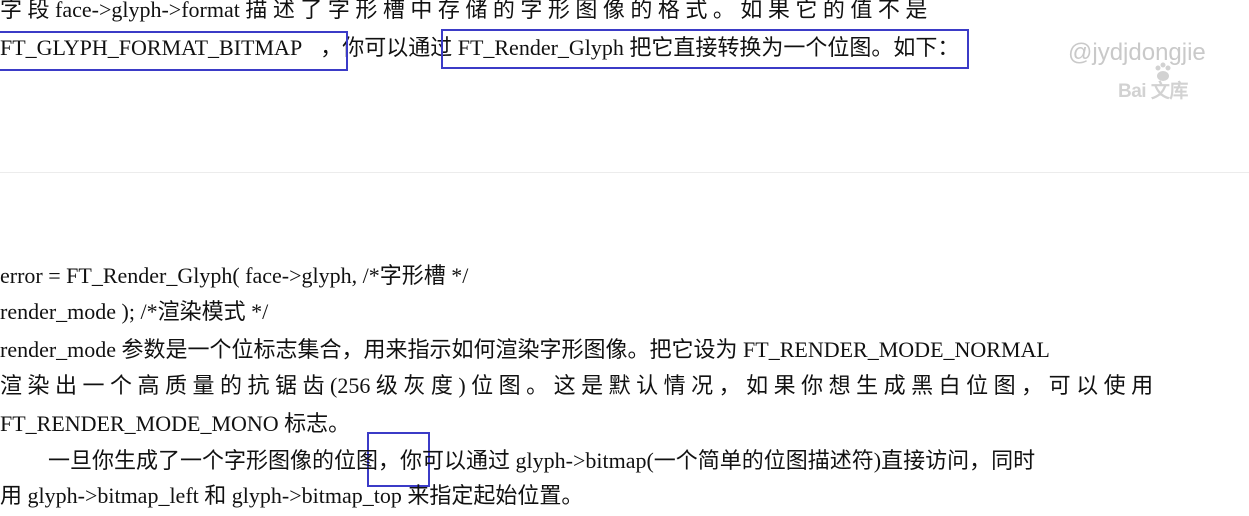 This screenshot has width=1249, height=516. What do you see at coordinates (707, 460) in the screenshot?
I see `paragraph-3-end: ，你可以通过 glyph->bitmap(一个简单的位图描述符)直接访问，同时` at bounding box center [707, 460].